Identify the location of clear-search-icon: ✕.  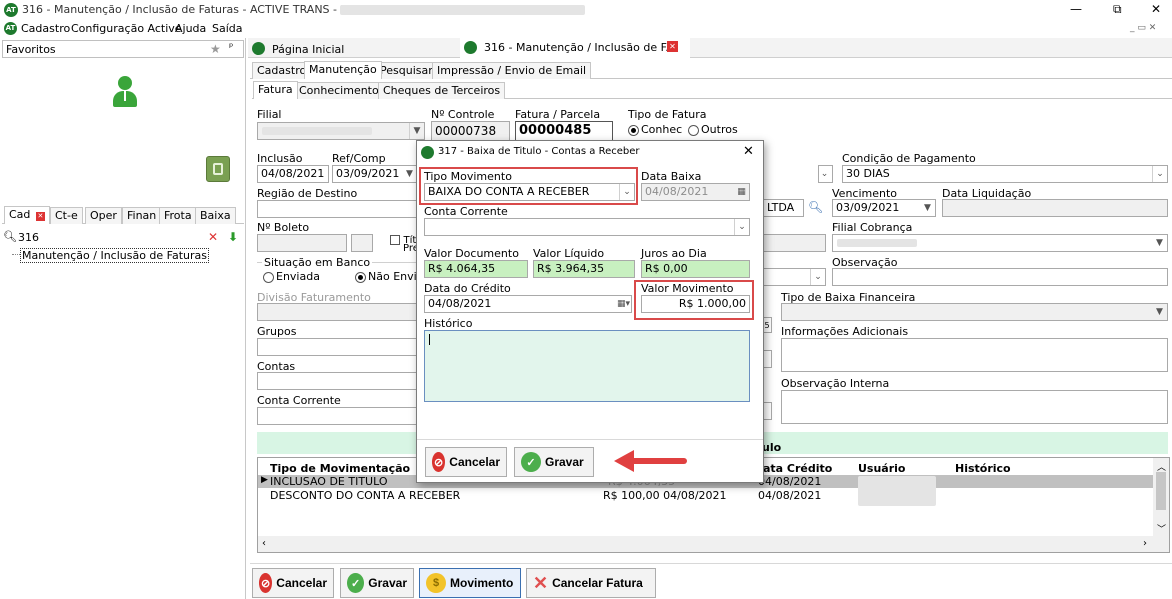
(213, 237).